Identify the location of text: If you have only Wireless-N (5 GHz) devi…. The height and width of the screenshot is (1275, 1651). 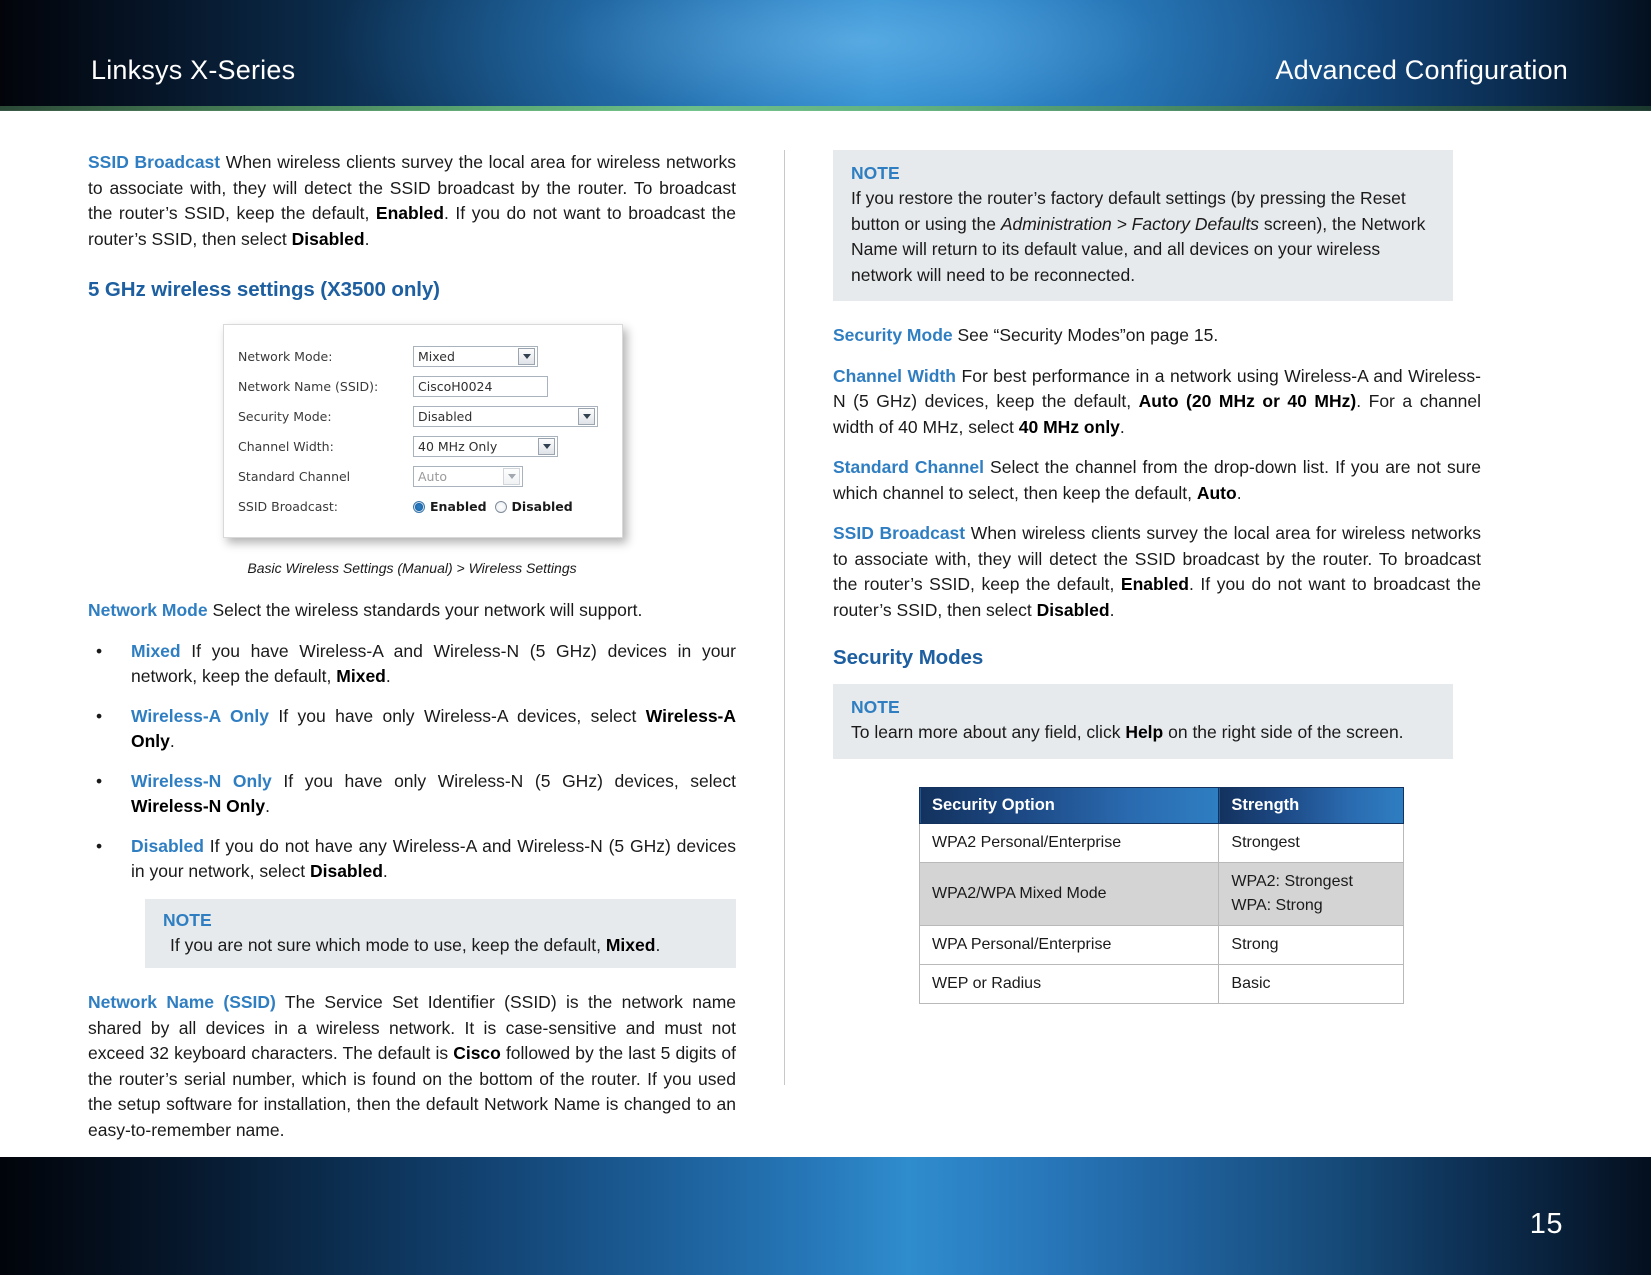
(503, 780).